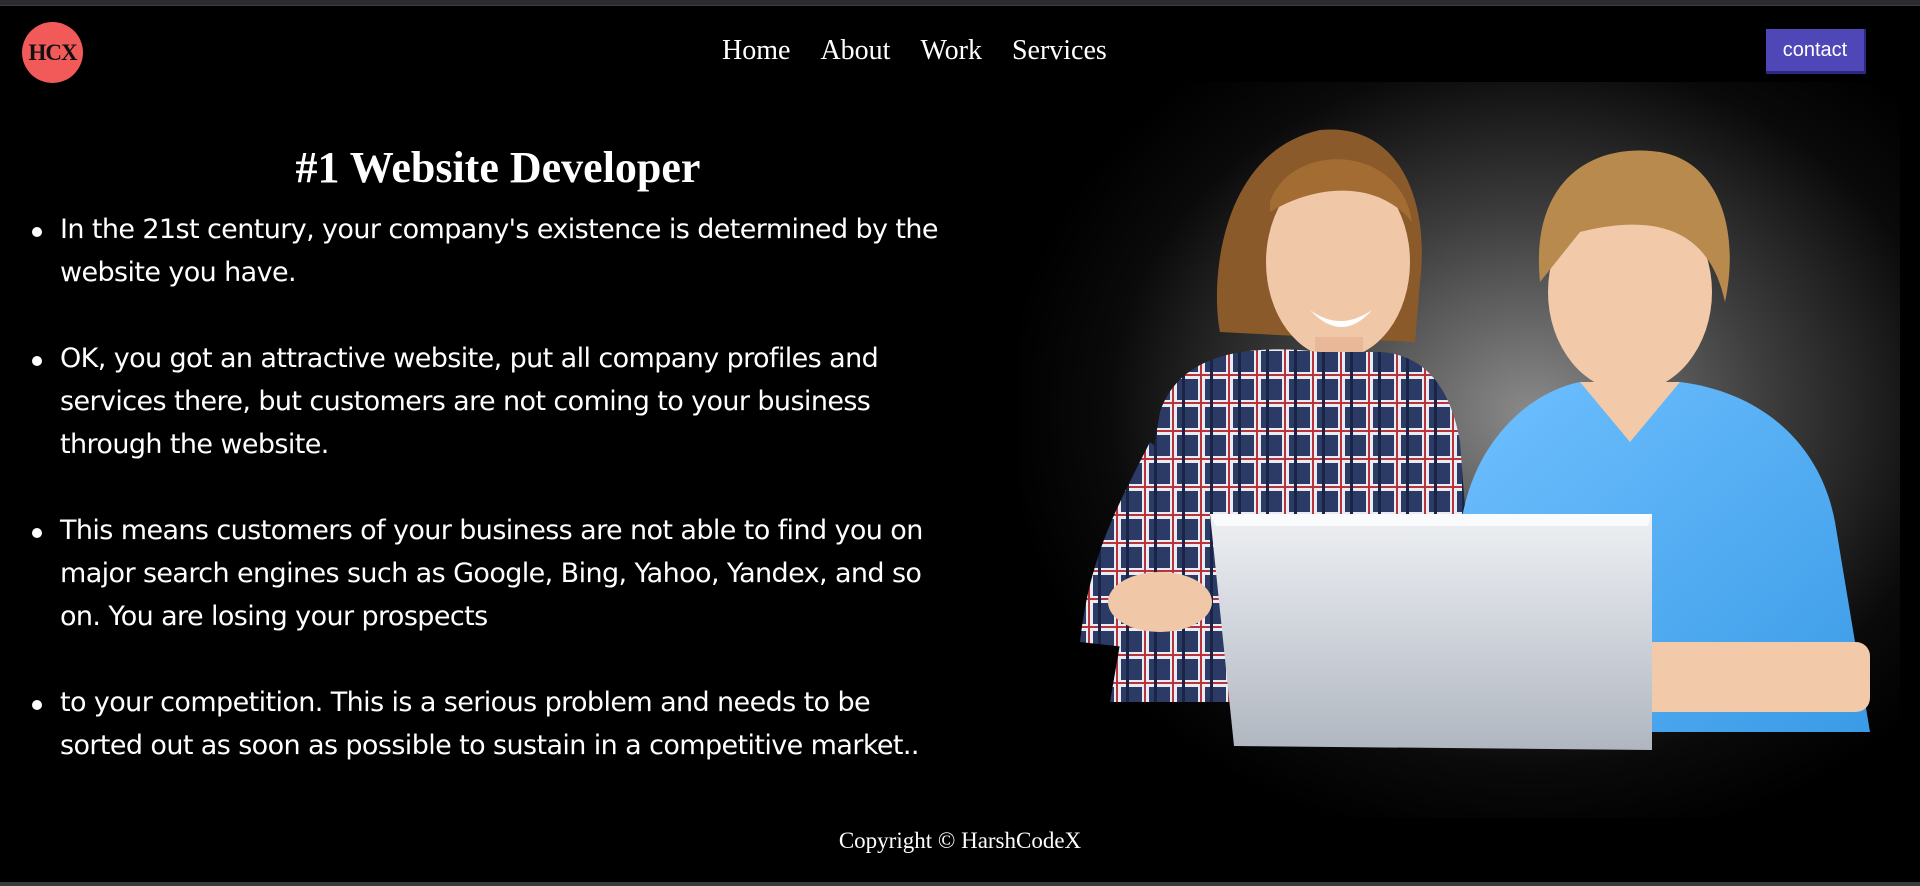 The width and height of the screenshot is (1920, 886). What do you see at coordinates (855, 51) in the screenshot?
I see `nav-about: About` at bounding box center [855, 51].